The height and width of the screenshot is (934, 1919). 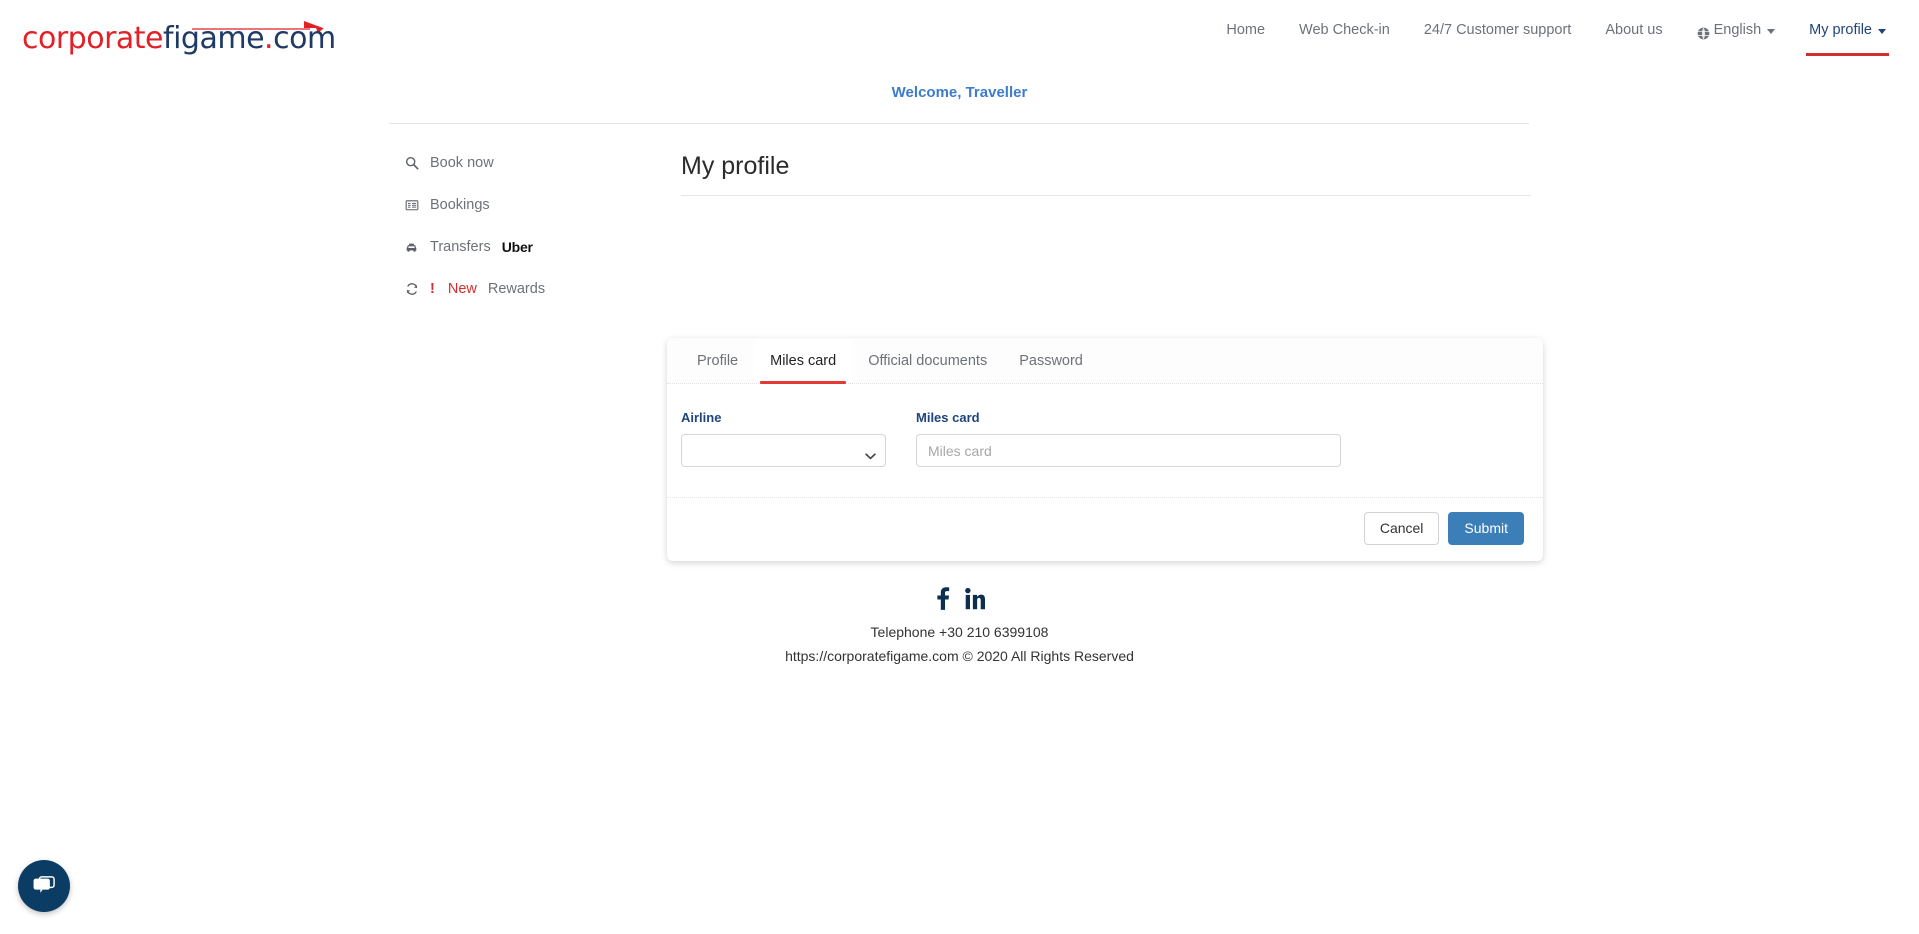 I want to click on sidebar-item-rewards: ! New Rewards, so click(x=519, y=289).